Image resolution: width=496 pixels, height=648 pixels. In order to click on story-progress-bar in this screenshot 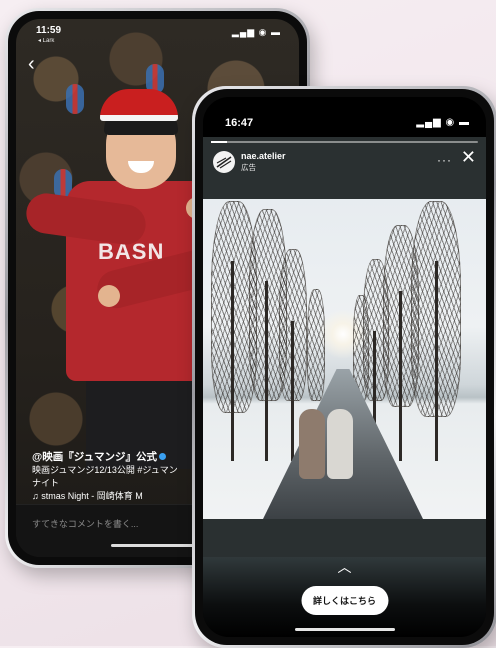, I will do `click(344, 142)`.